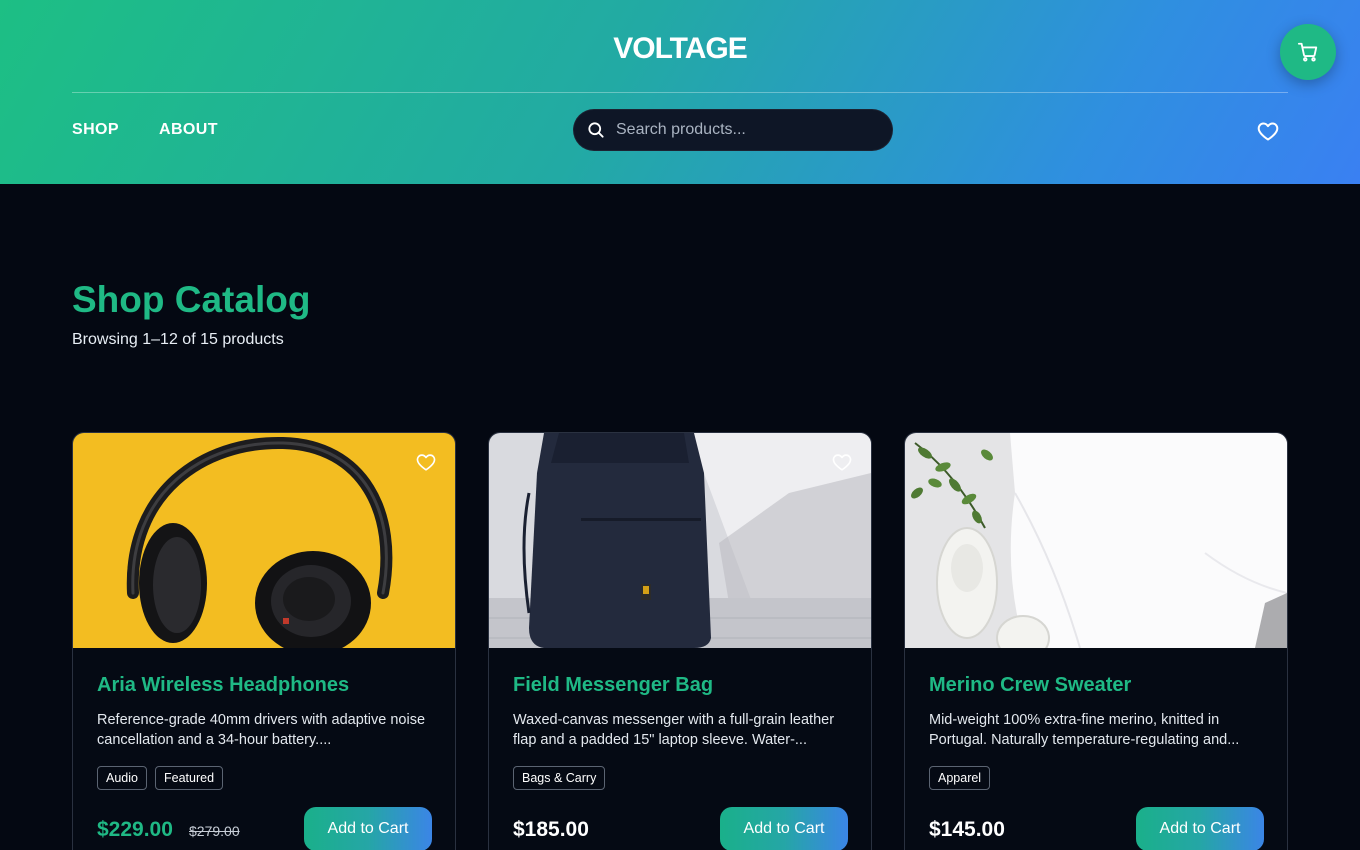 This screenshot has height=850, width=1360. Describe the element at coordinates (551, 829) in the screenshot. I see `product-price: $185.00` at that location.